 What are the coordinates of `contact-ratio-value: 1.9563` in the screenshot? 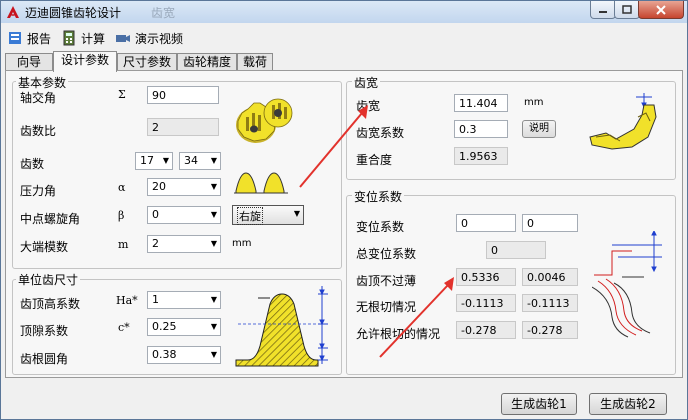 It's located at (481, 156).